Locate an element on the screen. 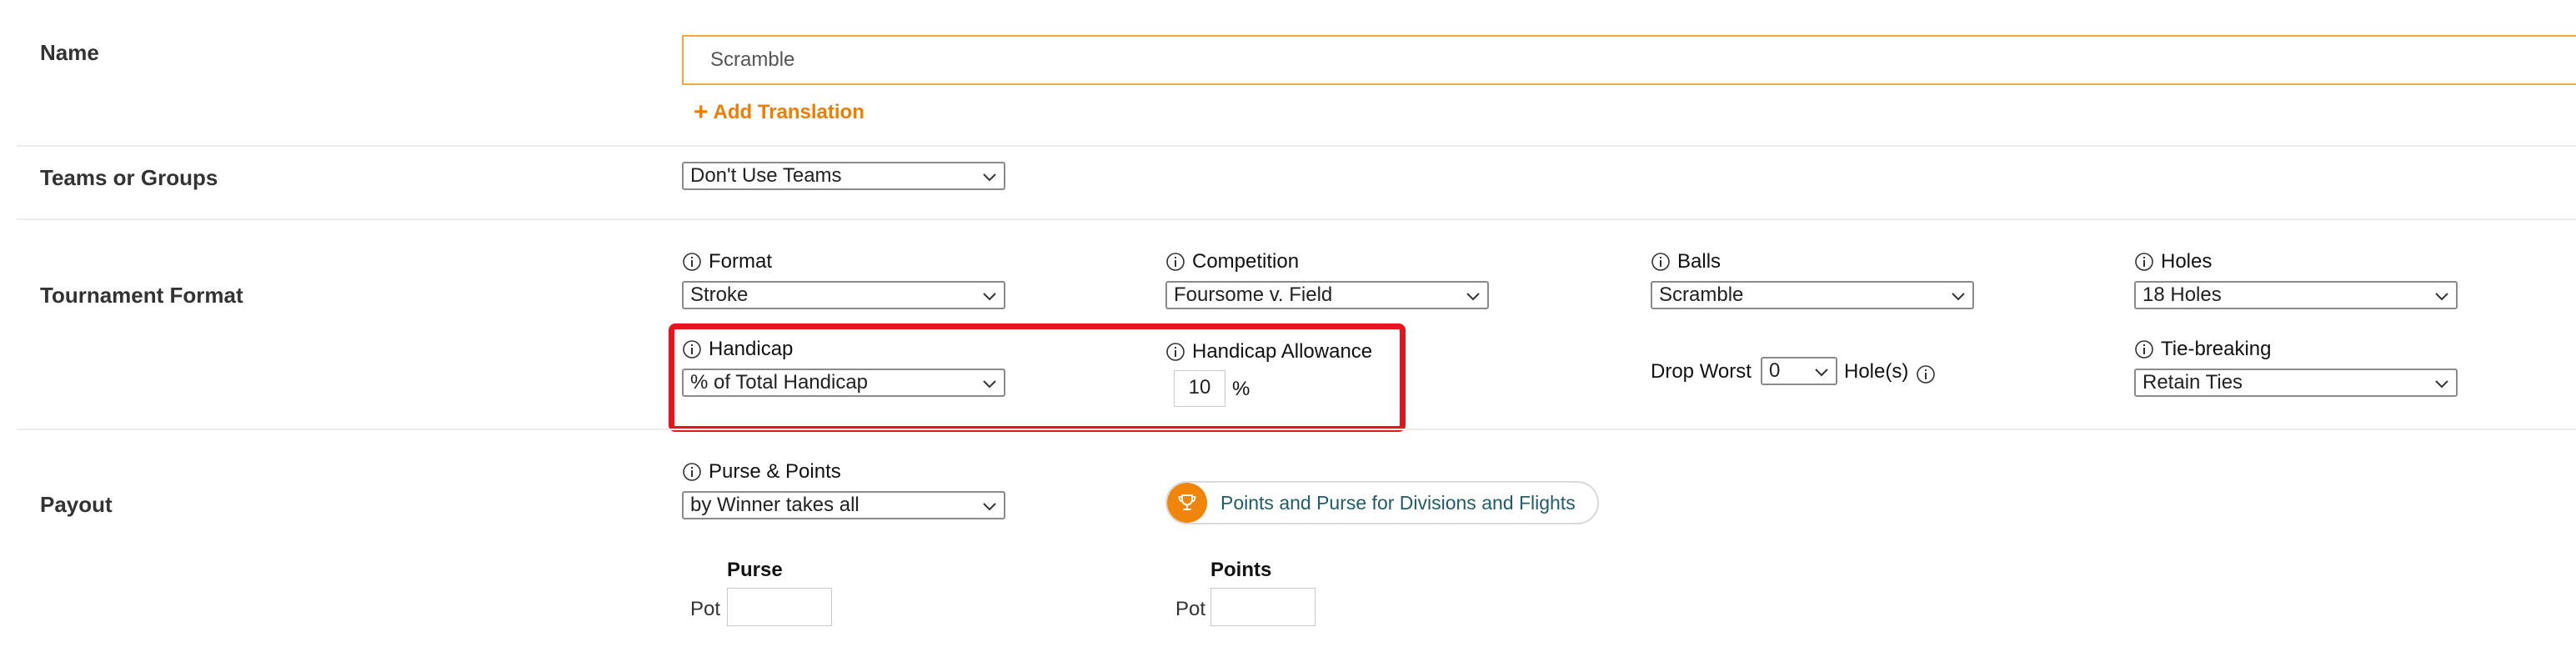 The image size is (2576, 662). name-input: Scramble is located at coordinates (1629, 60).